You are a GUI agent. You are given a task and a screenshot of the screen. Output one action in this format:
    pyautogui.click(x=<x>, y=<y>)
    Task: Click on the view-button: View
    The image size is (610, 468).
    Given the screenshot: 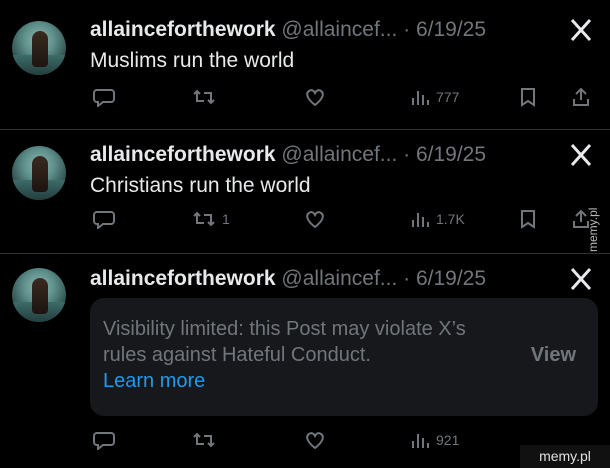 What is the action you would take?
    pyautogui.click(x=553, y=355)
    